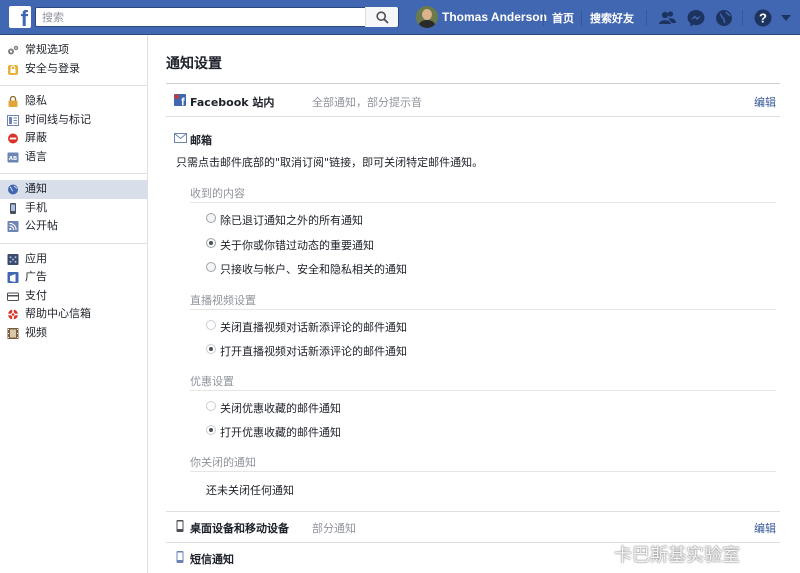 This screenshot has width=800, height=573. What do you see at coordinates (334, 528) in the screenshot?
I see `row-summary: 部分通知` at bounding box center [334, 528].